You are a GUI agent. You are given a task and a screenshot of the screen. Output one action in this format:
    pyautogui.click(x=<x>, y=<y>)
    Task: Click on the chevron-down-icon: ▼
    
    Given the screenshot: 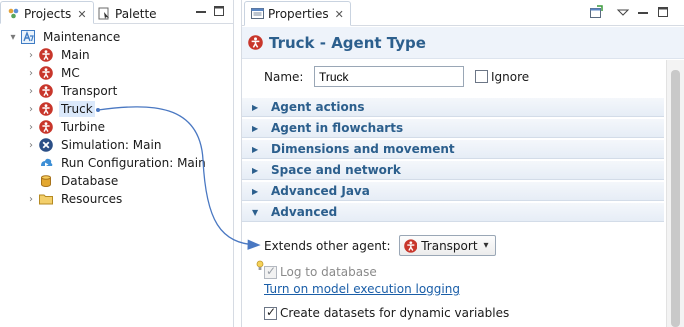 What is the action you would take?
    pyautogui.click(x=255, y=212)
    